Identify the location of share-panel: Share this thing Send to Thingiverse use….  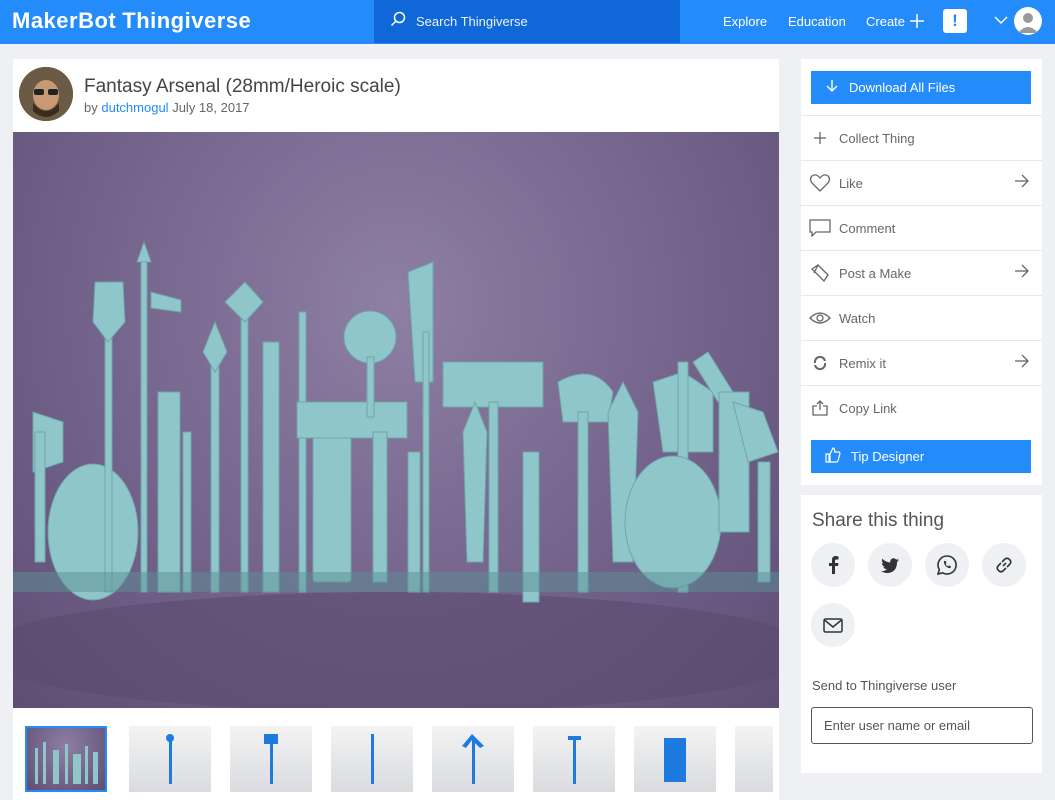
(921, 634).